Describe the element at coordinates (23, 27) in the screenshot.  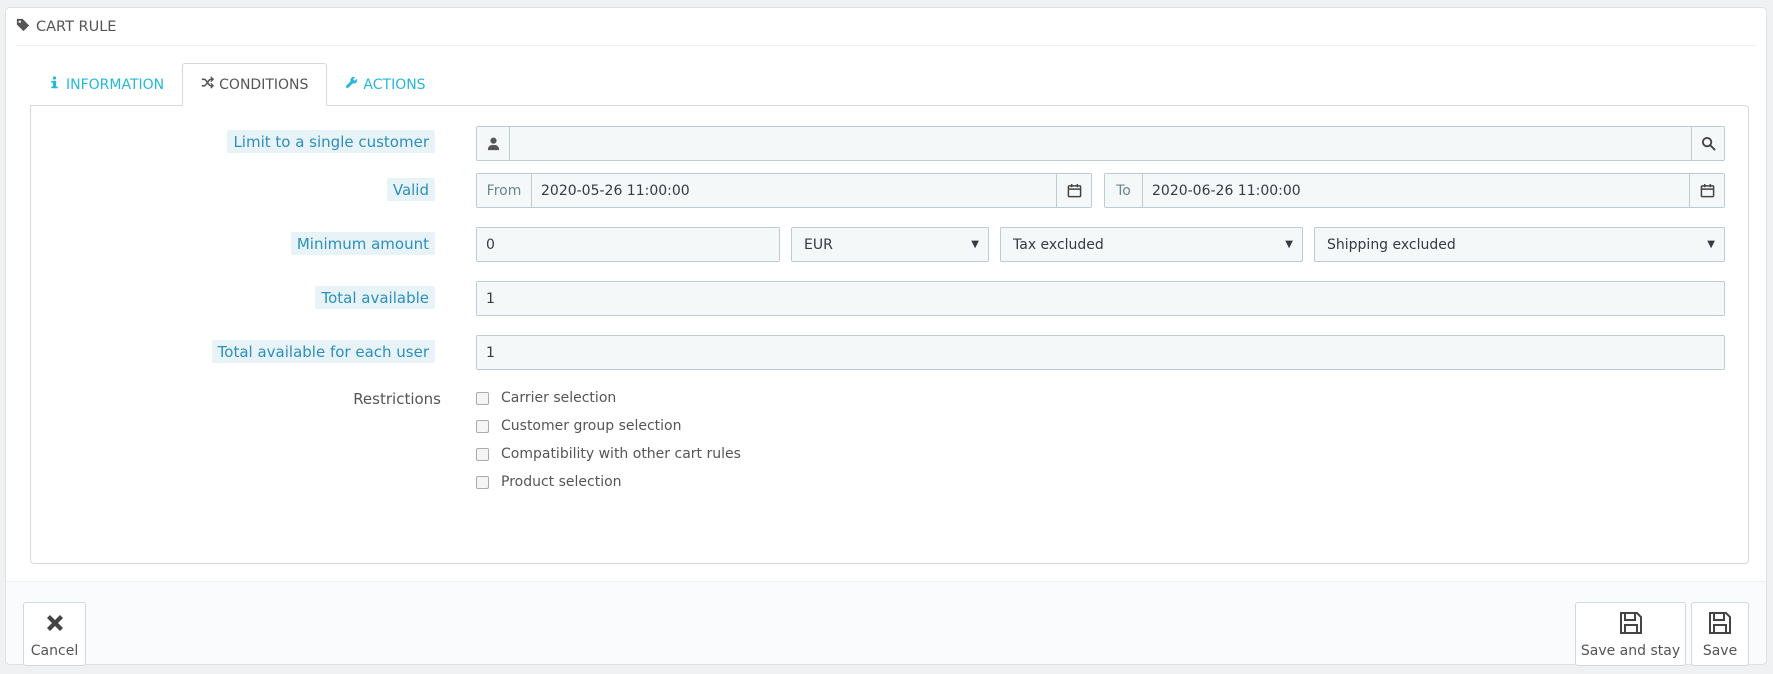
I see `tag-icon` at that location.